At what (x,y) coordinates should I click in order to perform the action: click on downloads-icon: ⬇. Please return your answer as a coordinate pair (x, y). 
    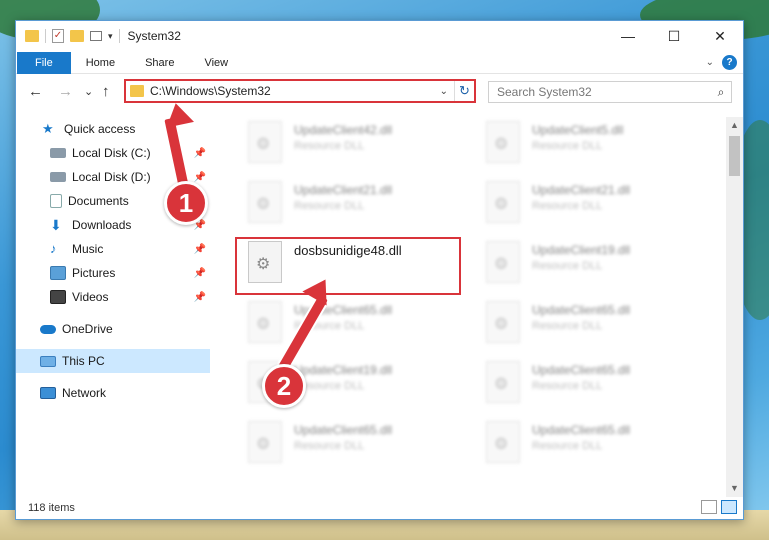
    Looking at the image, I should click on (56, 225).